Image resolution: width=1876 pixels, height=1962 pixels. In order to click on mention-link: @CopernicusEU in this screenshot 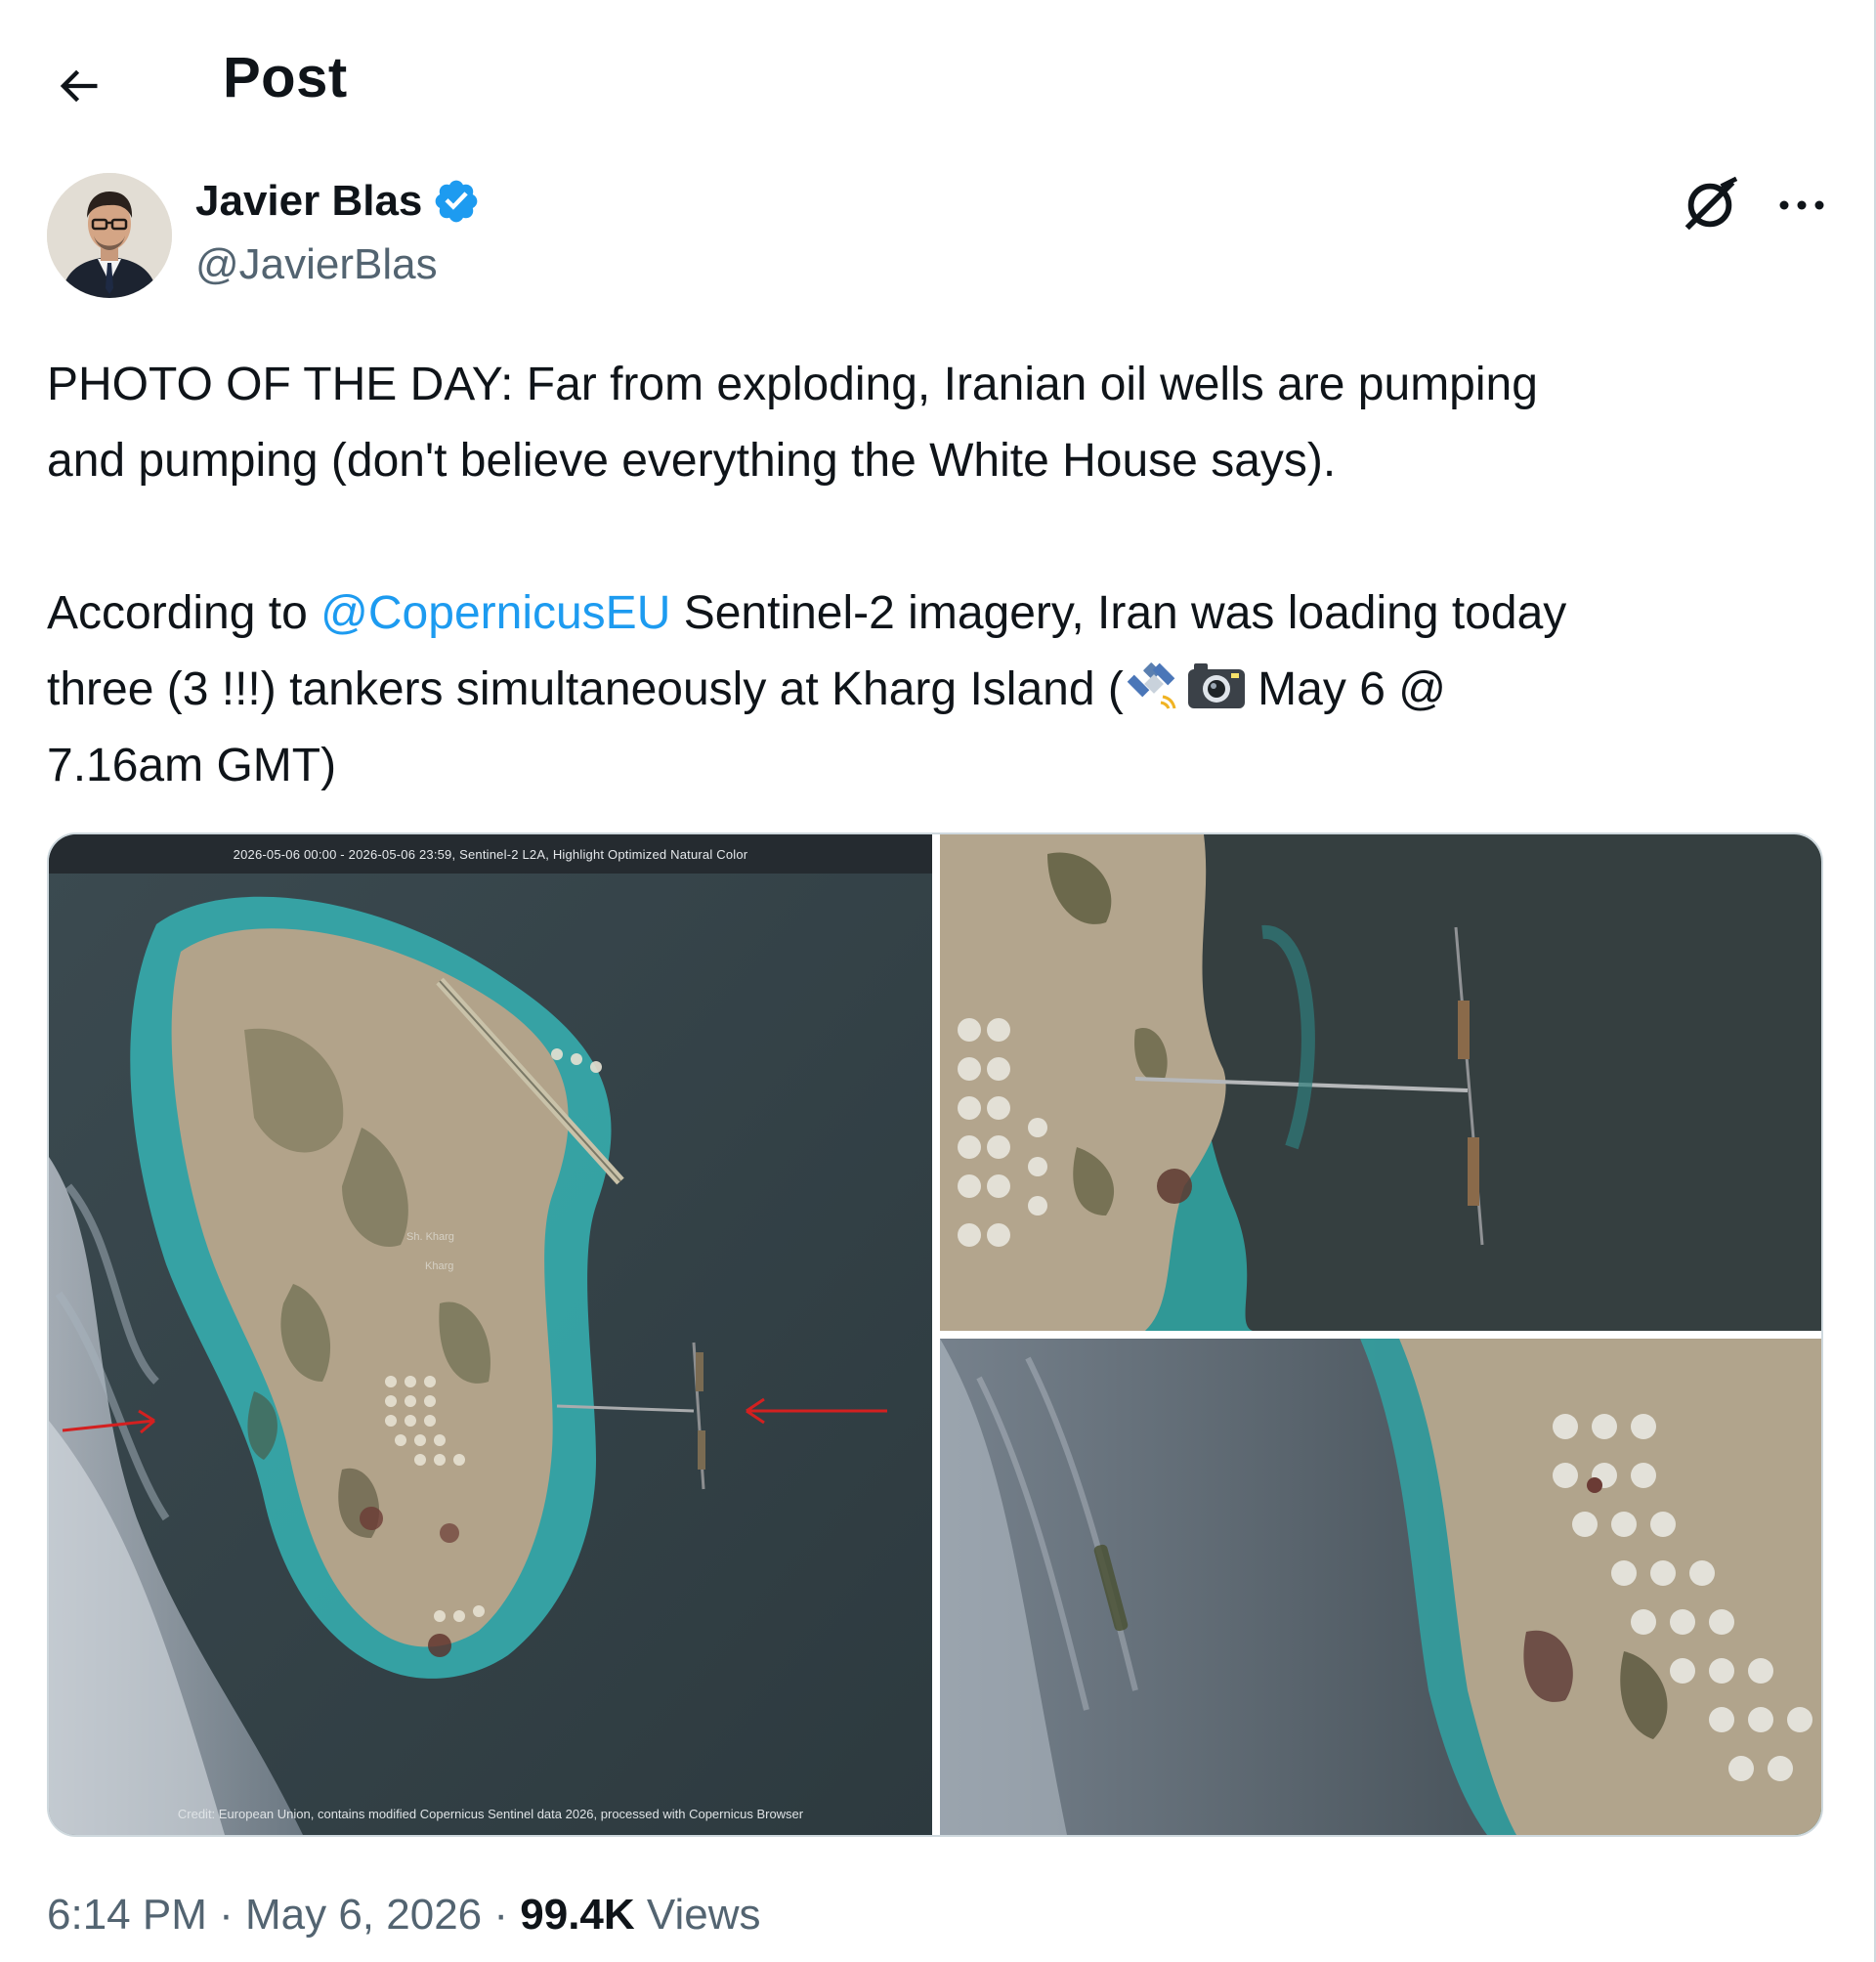, I will do `click(495, 613)`.